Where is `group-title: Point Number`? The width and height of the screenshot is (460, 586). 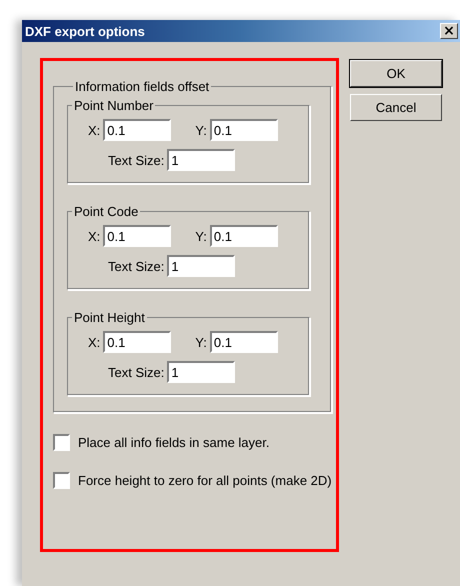 group-title: Point Number is located at coordinates (113, 105).